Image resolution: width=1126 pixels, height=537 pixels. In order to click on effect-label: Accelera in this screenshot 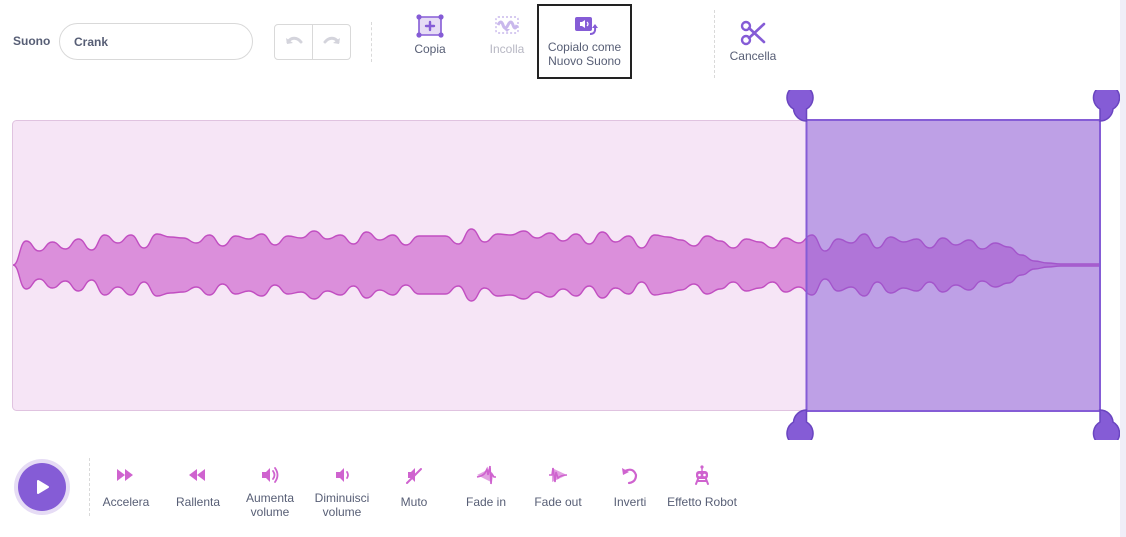, I will do `click(126, 502)`.